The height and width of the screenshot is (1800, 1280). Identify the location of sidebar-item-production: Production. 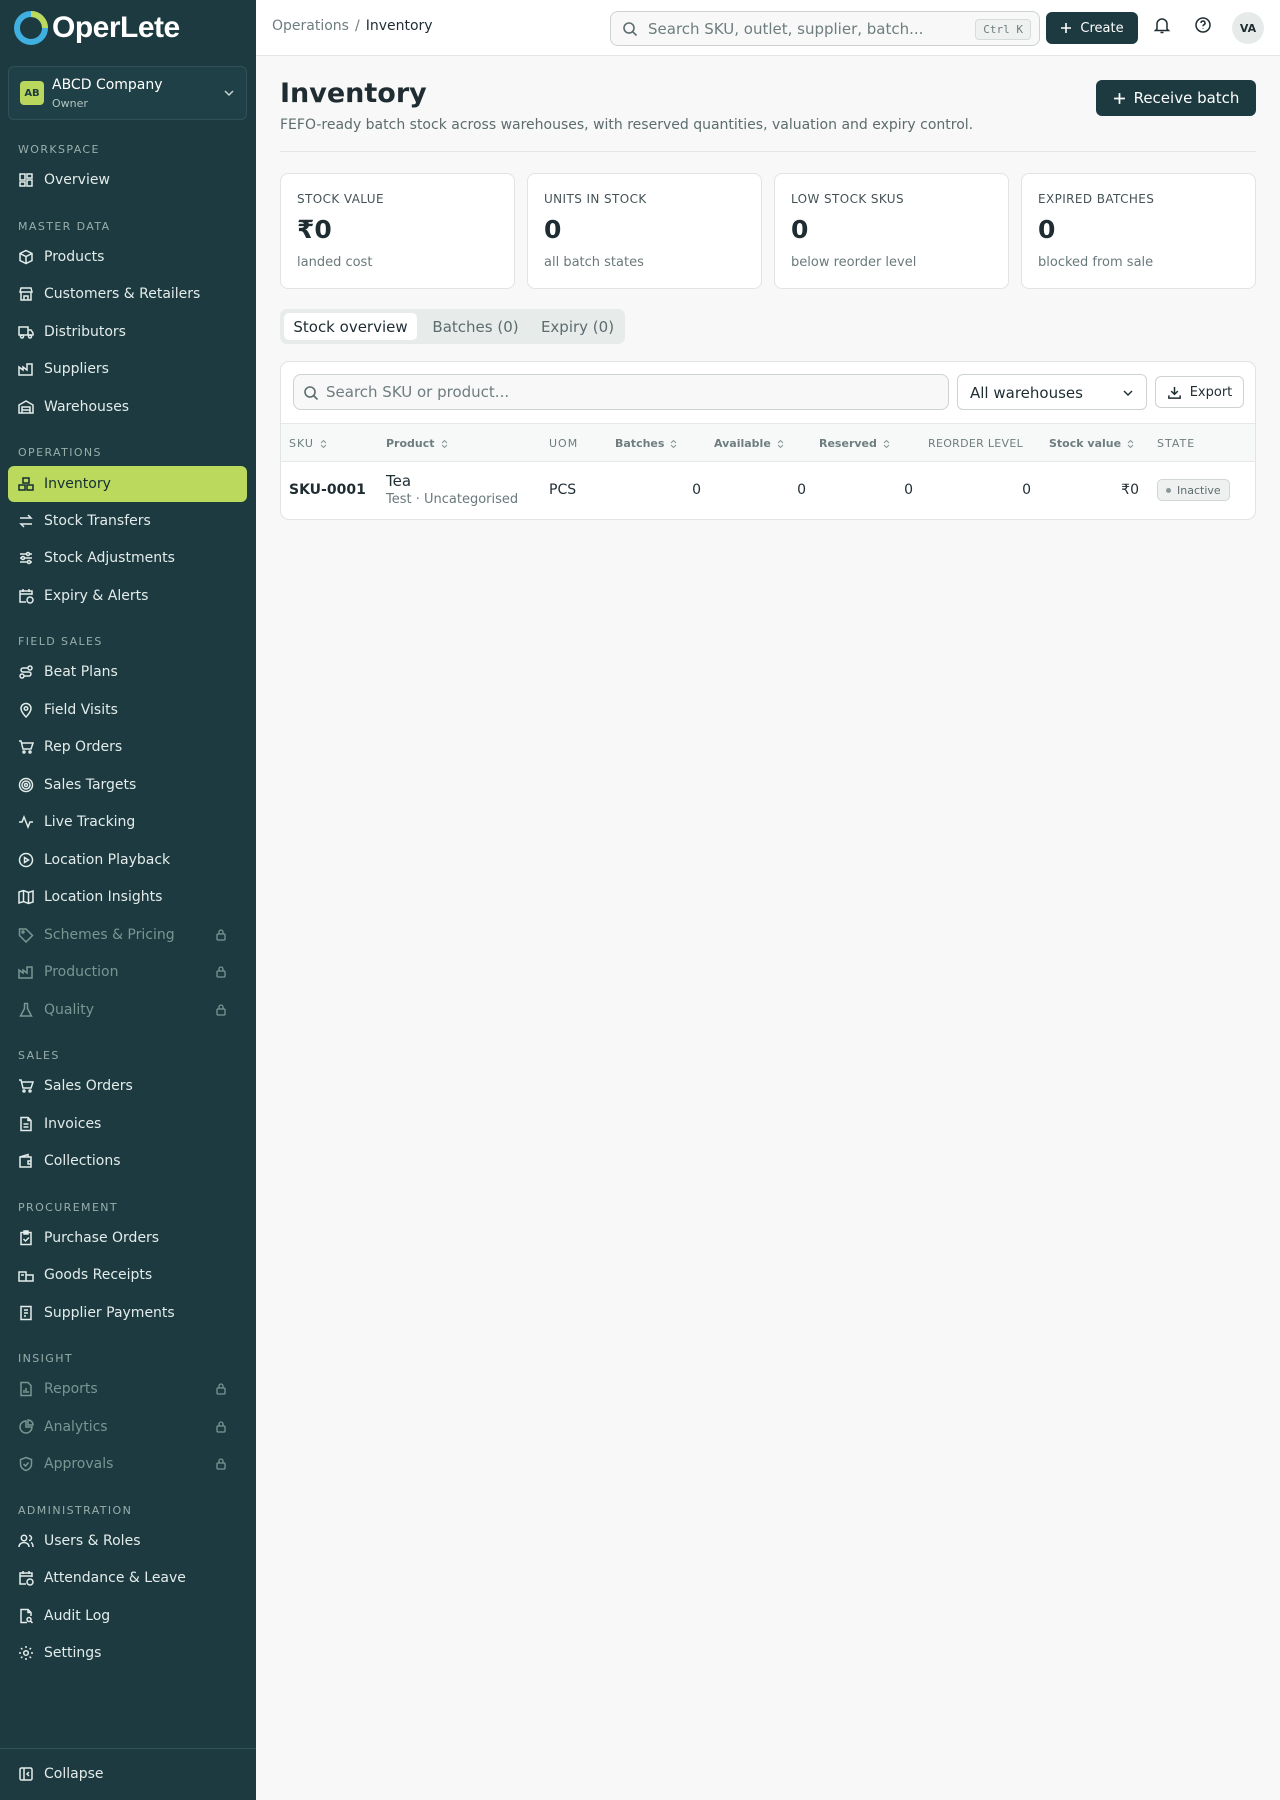
(127, 972).